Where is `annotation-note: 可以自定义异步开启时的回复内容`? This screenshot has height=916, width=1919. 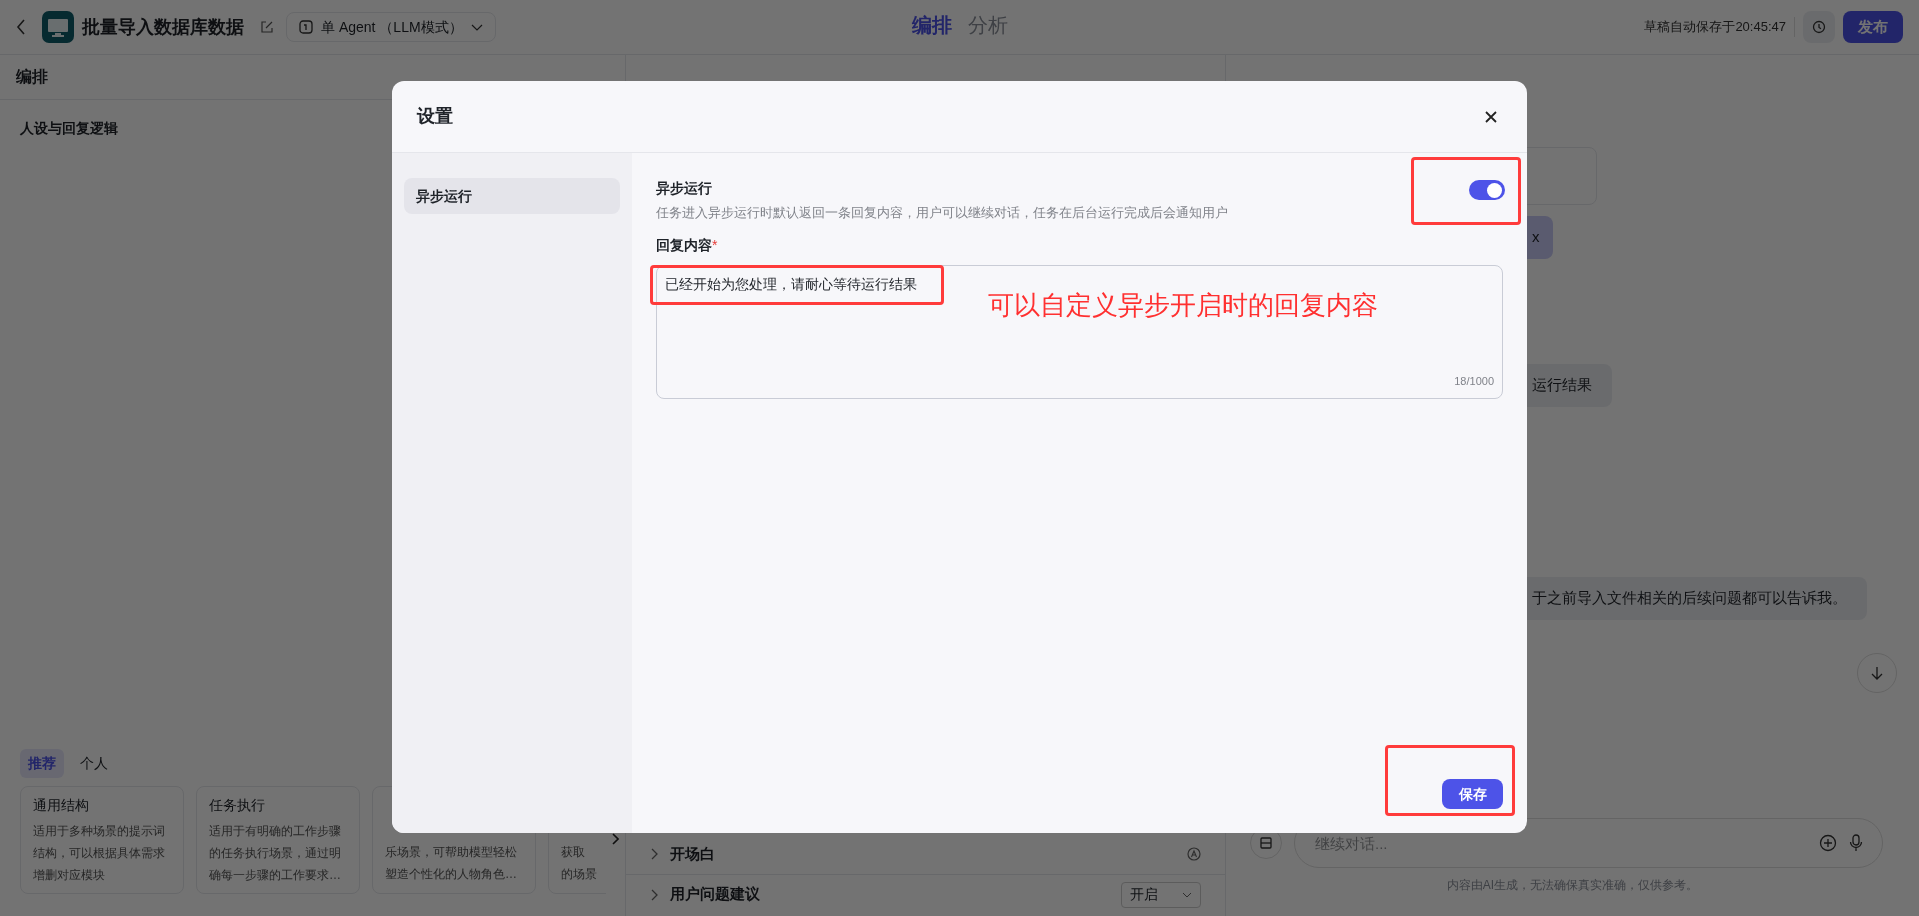 annotation-note: 可以自定义异步开启时的回复内容 is located at coordinates (1183, 305).